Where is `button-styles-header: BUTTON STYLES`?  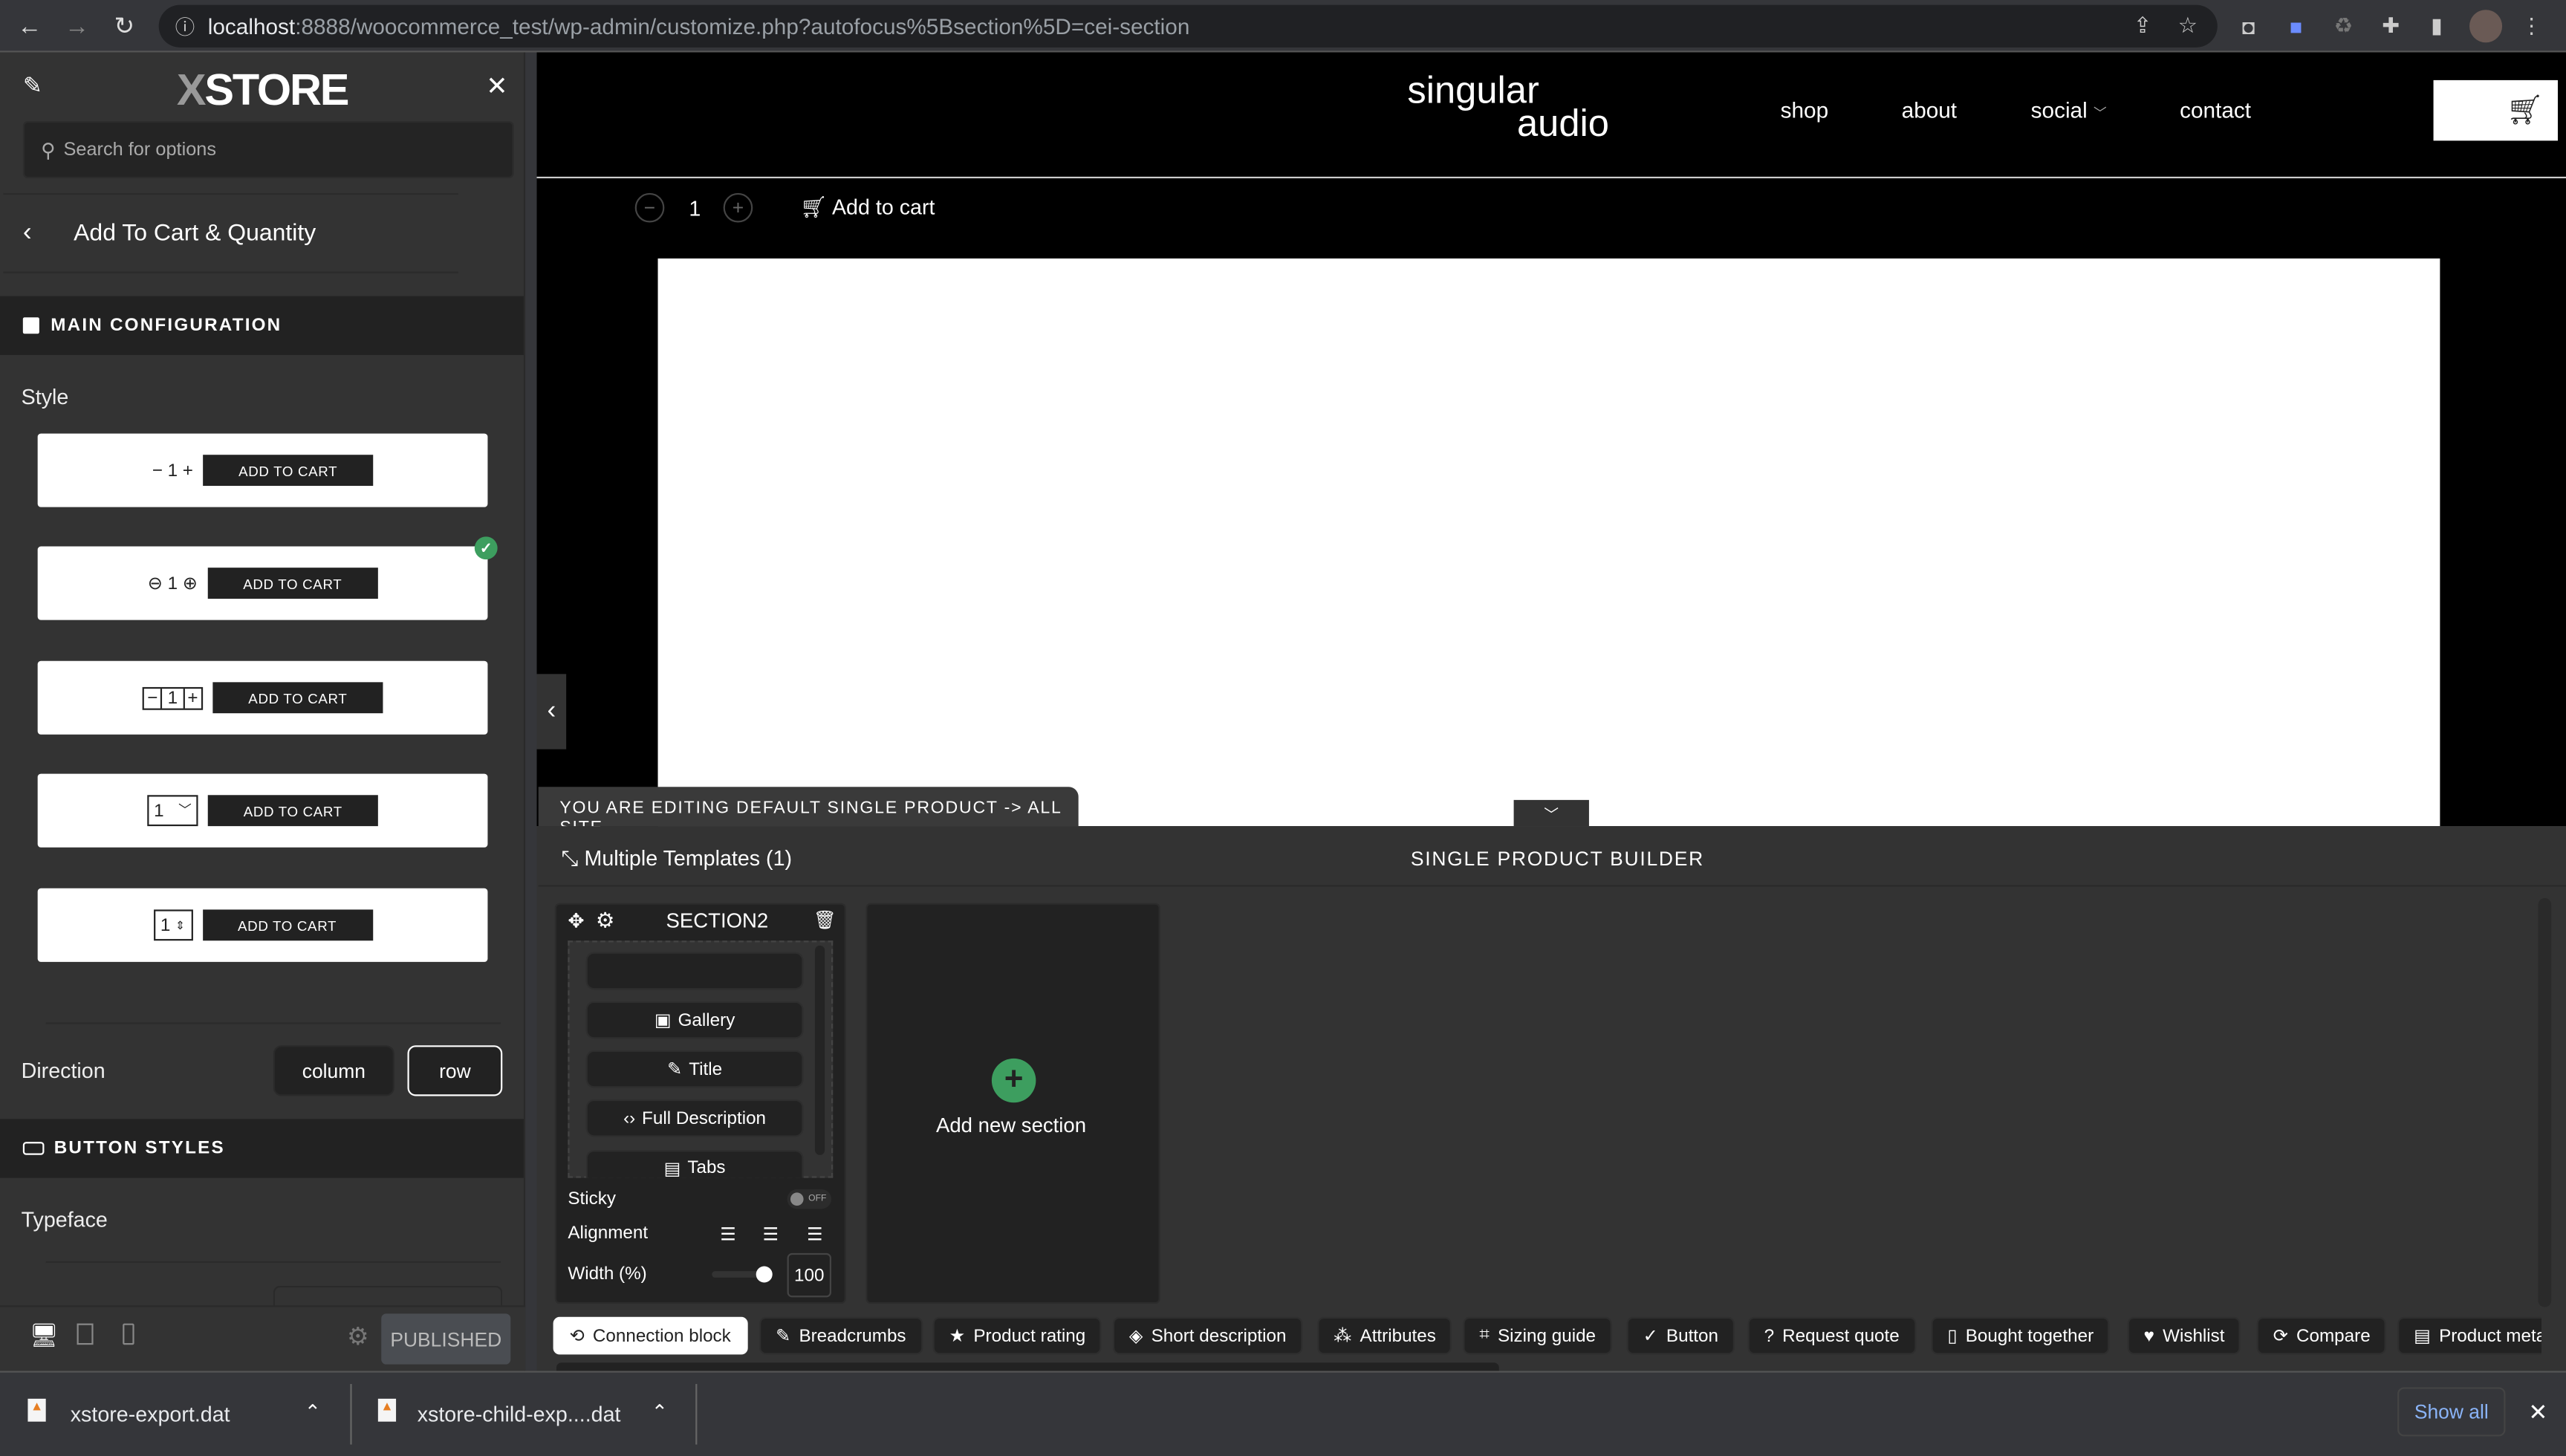 button-styles-header: BUTTON STYLES is located at coordinates (262, 1148).